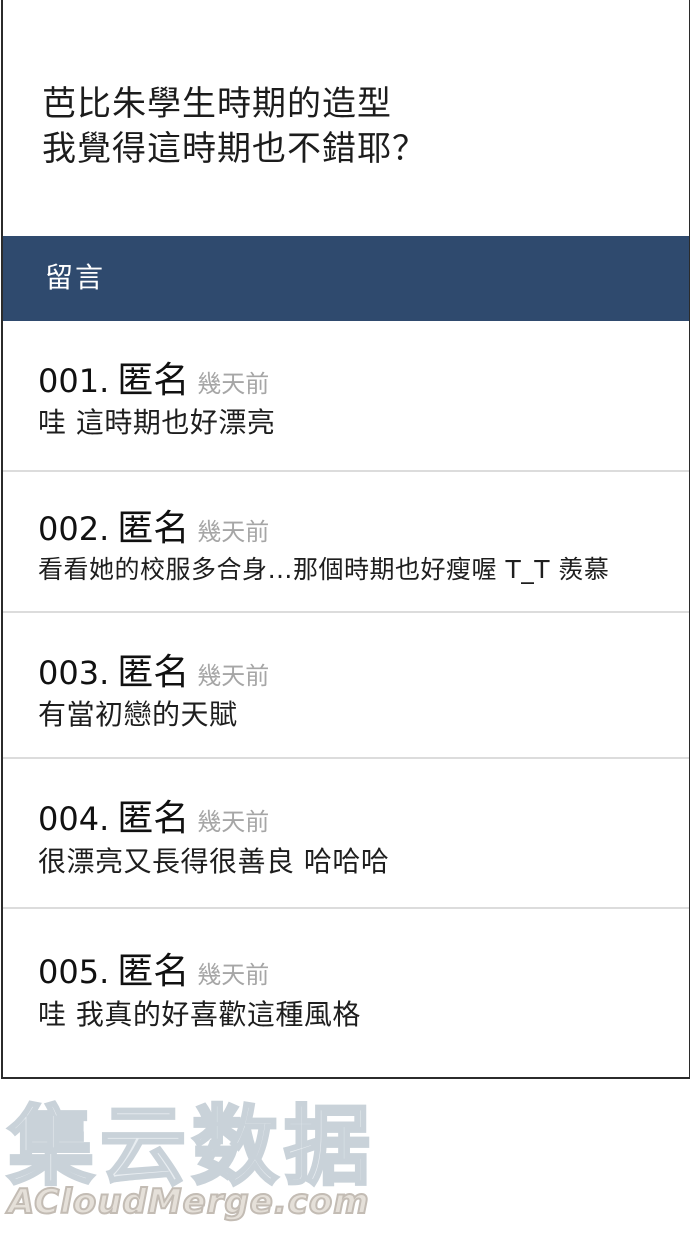  Describe the element at coordinates (191, 1147) in the screenshot. I see `watermark-chinese: 集云数据` at that location.